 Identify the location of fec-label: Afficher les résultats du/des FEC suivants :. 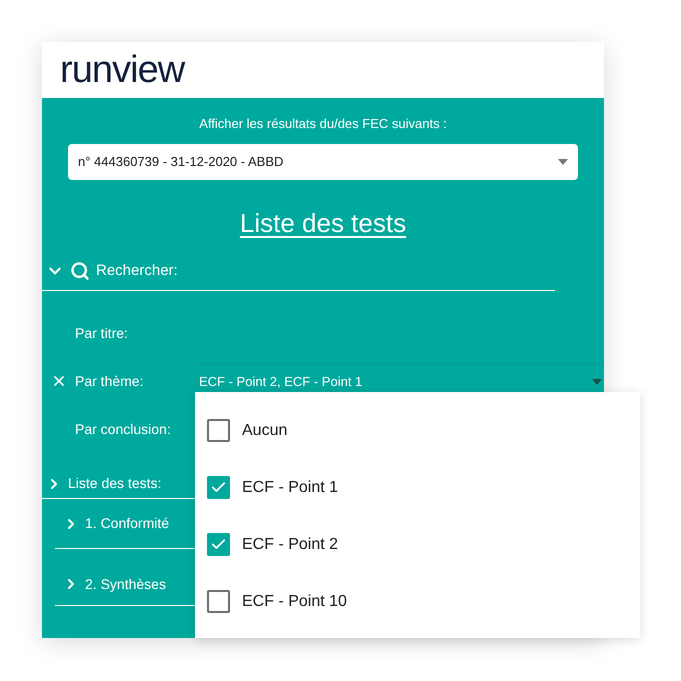
(323, 124).